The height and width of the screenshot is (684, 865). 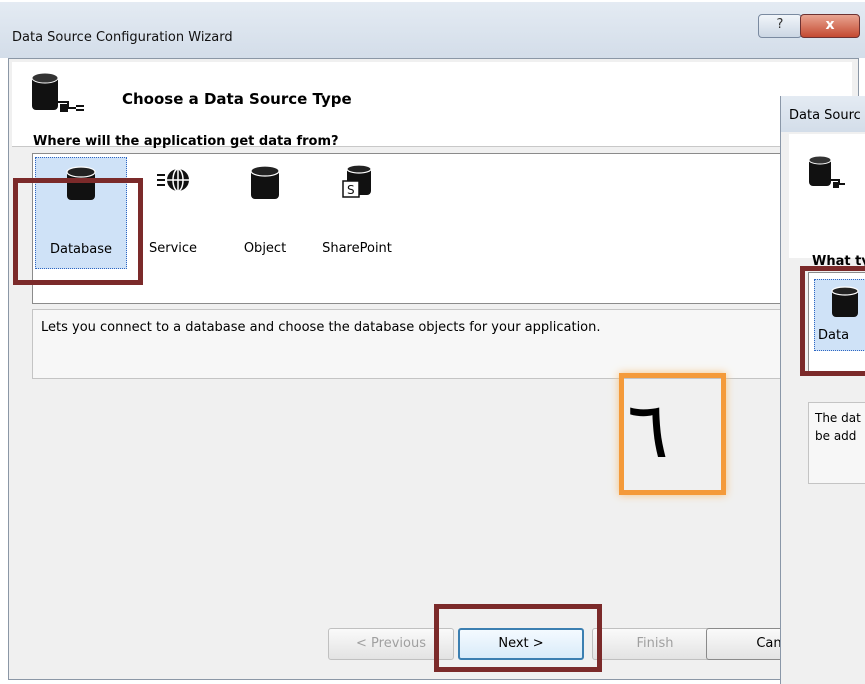 I want to click on step-number: ٦, so click(x=648, y=431).